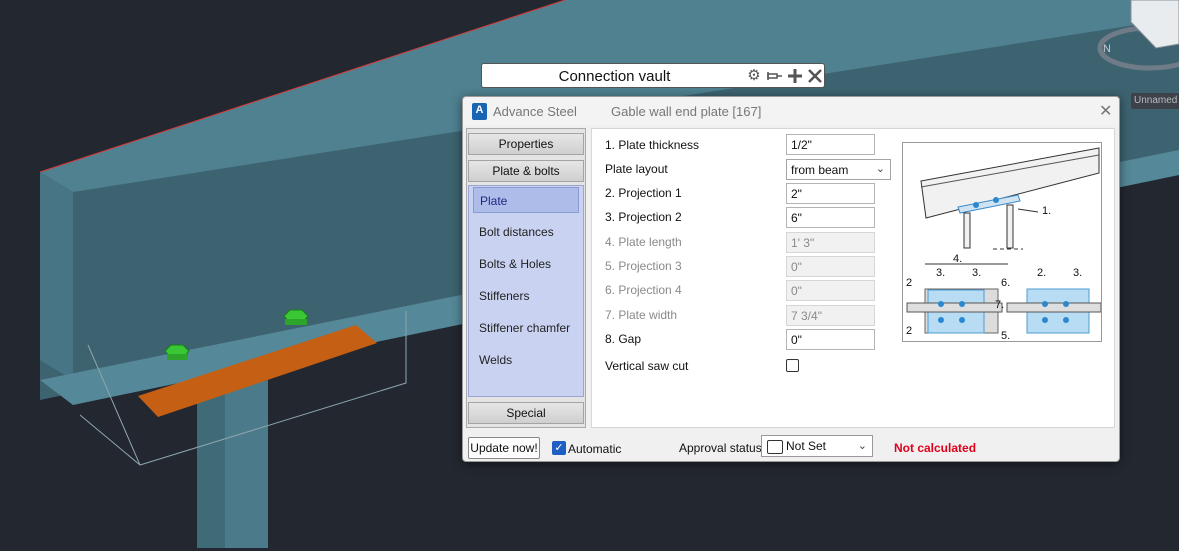 This screenshot has width=1179, height=551. What do you see at coordinates (830, 144) in the screenshot?
I see `plate-thickness-input: 1/2"` at bounding box center [830, 144].